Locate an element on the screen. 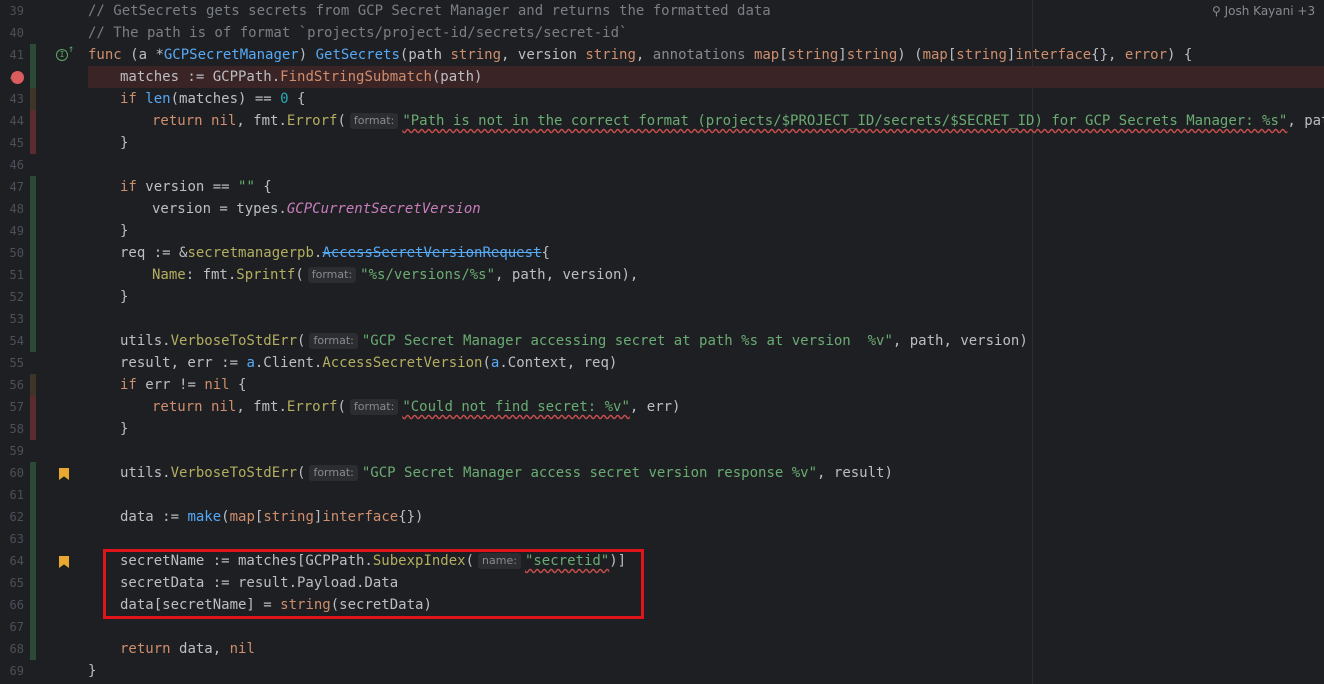 The image size is (1324, 684). token: (path) is located at coordinates (457, 77).